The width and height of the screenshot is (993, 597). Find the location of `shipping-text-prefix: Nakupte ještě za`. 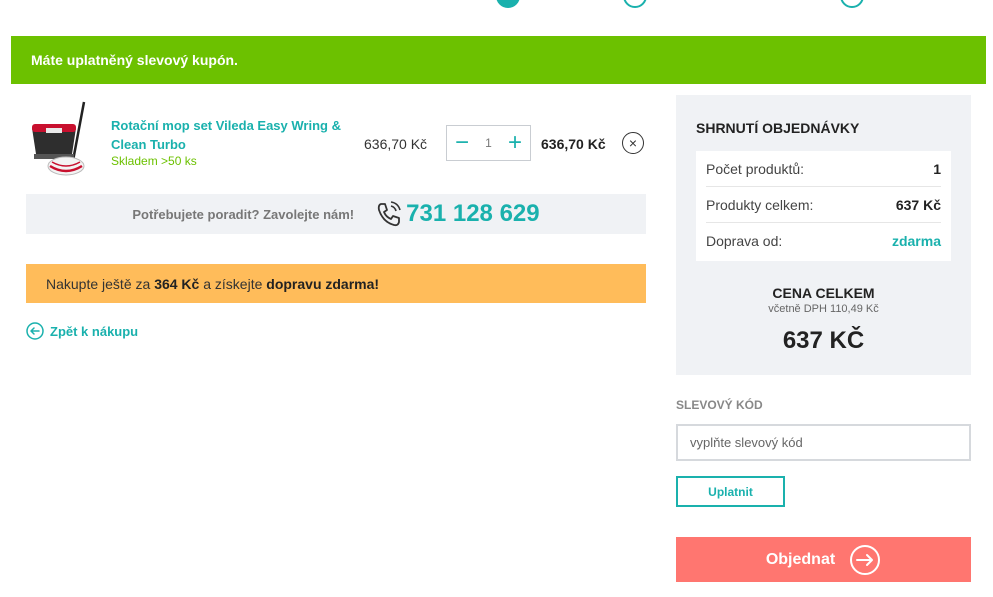

shipping-text-prefix: Nakupte ještě za is located at coordinates (98, 283).